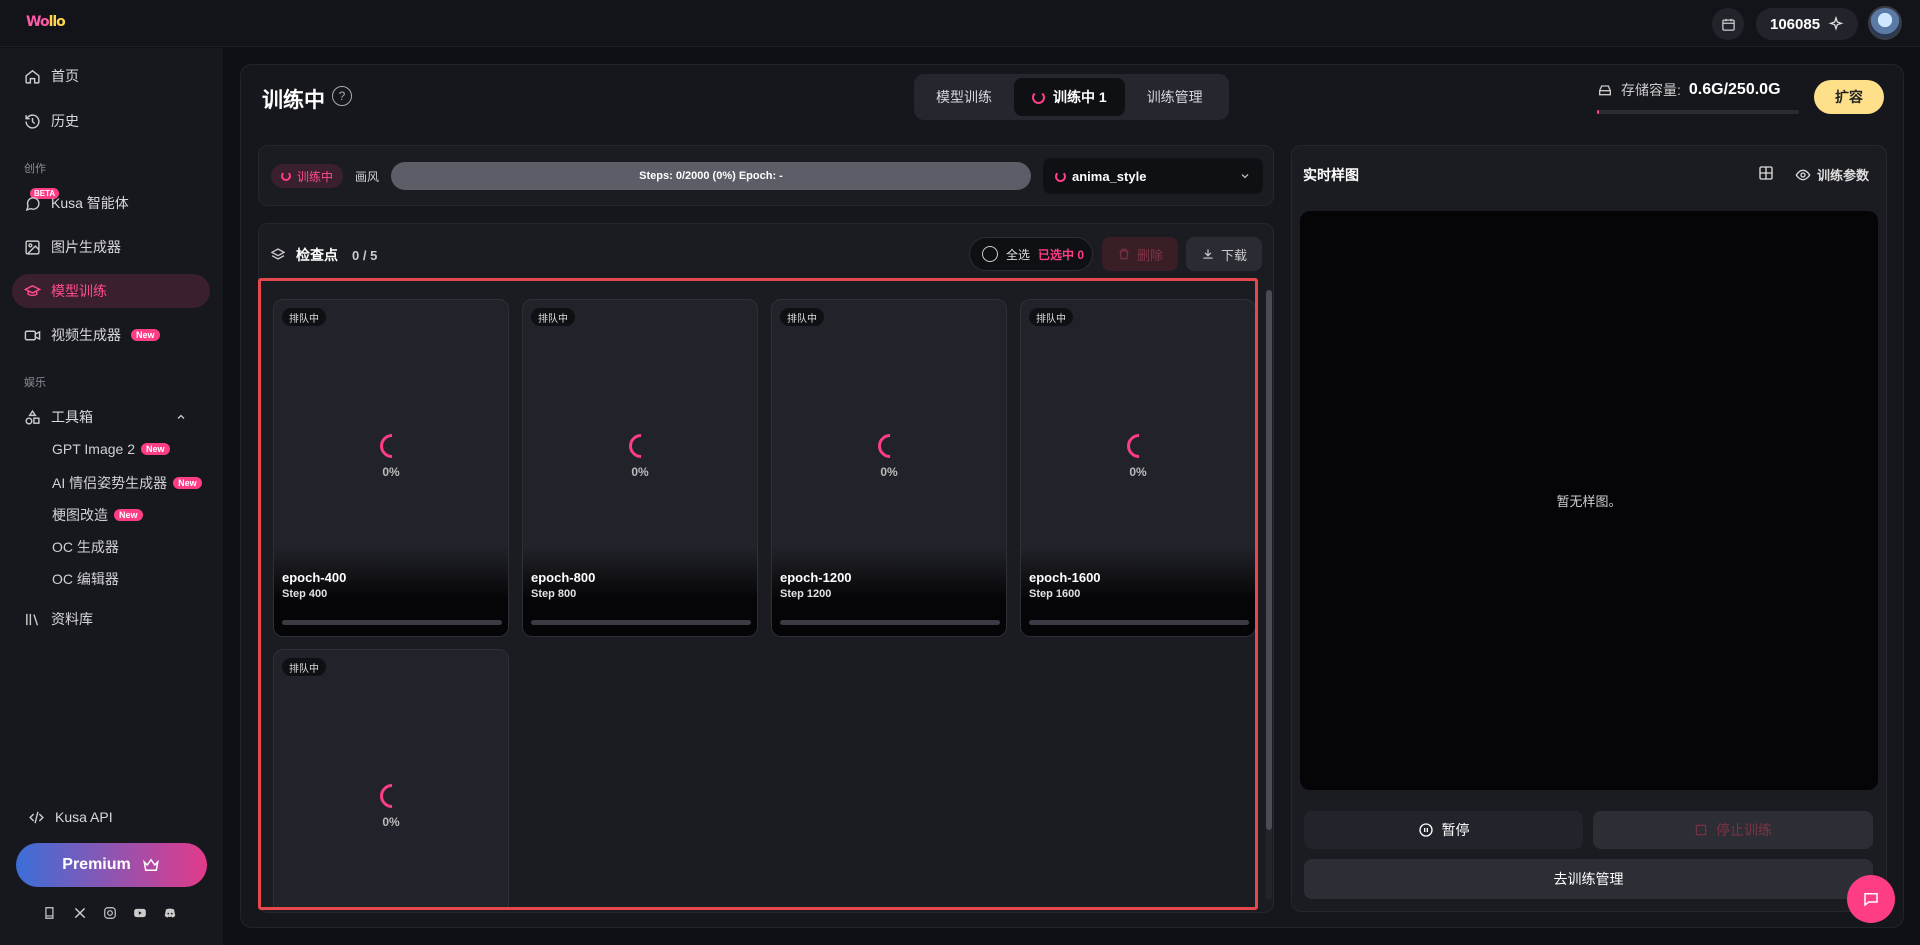 This screenshot has width=1920, height=945. Describe the element at coordinates (640, 468) in the screenshot. I see `checkpoint-card: 排队中 0% epoch-800 Step 800` at that location.